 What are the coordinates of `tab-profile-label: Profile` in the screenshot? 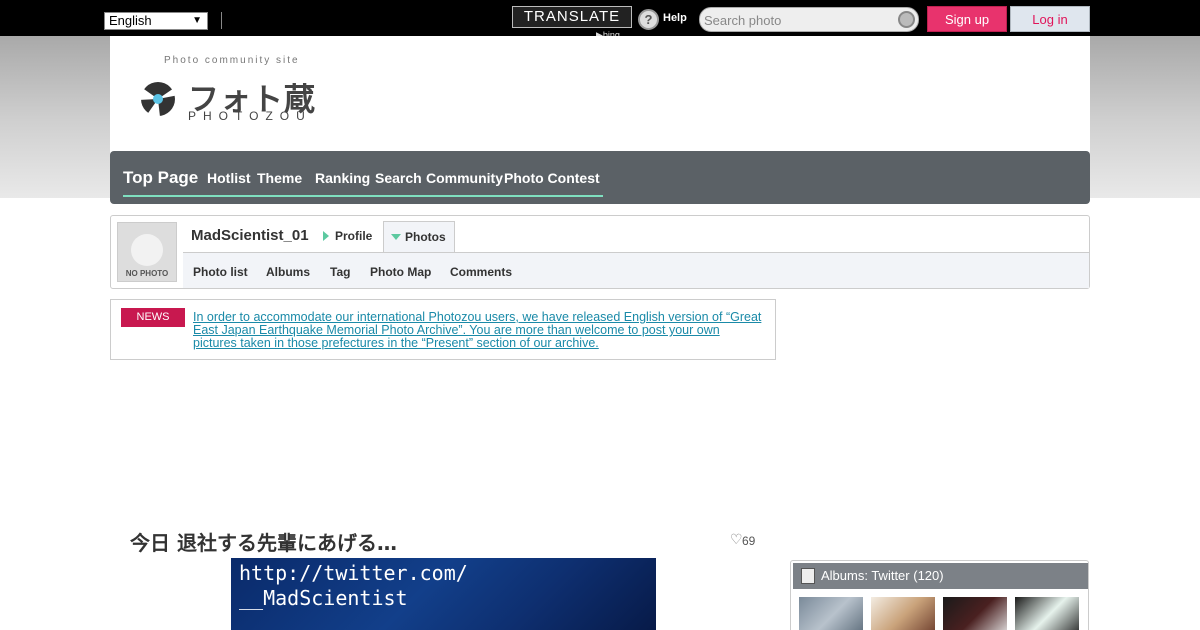 It's located at (354, 236).